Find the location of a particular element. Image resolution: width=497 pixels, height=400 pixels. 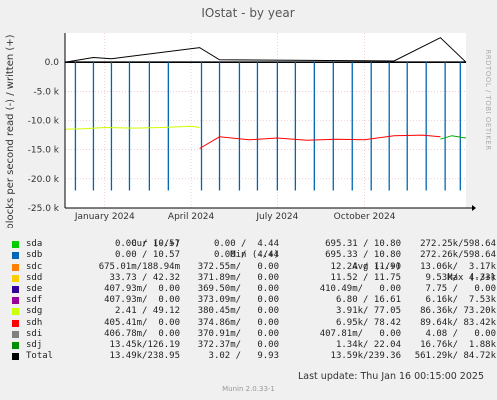

legend-cur: 13.49k/238.95 is located at coordinates (144, 356).